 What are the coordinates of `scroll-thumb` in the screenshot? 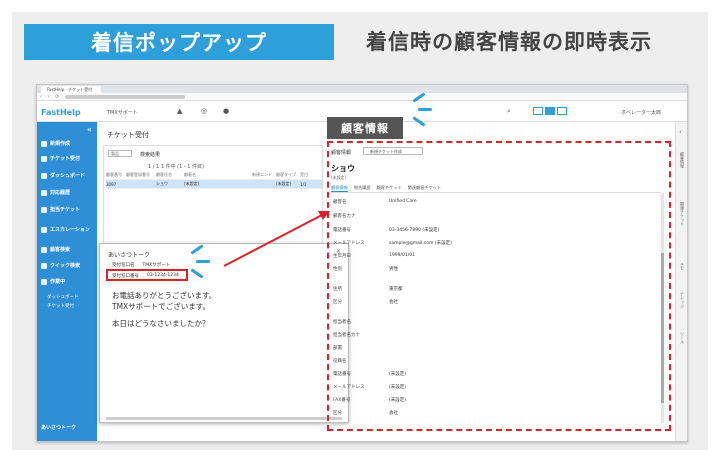 It's located at (662, 328).